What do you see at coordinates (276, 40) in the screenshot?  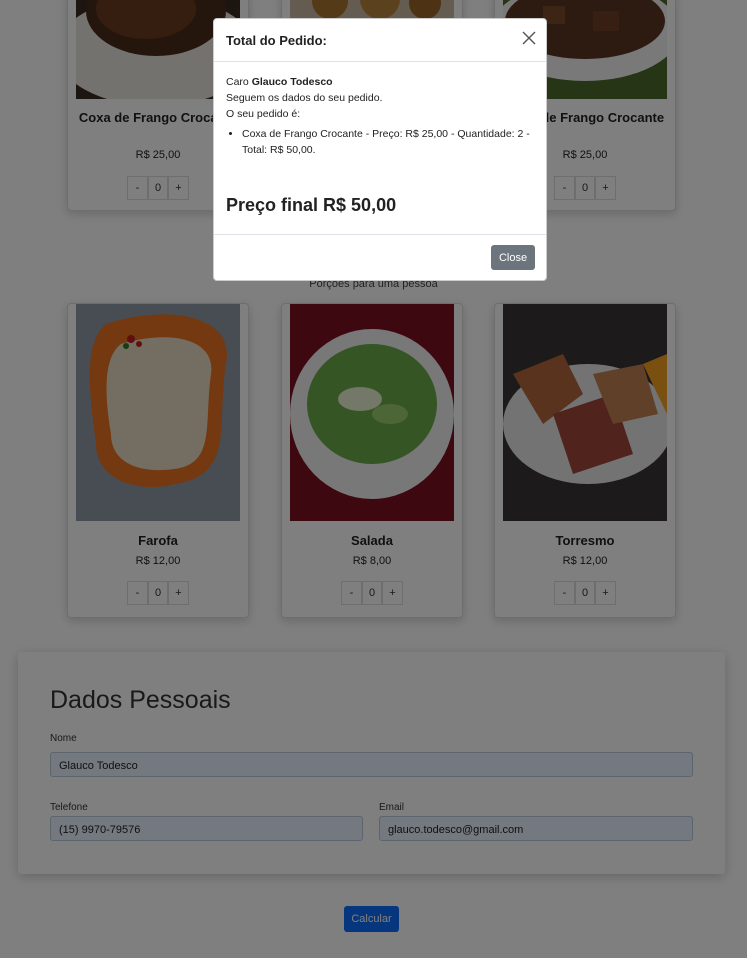 I see `modal-title: Total do Pedido:` at bounding box center [276, 40].